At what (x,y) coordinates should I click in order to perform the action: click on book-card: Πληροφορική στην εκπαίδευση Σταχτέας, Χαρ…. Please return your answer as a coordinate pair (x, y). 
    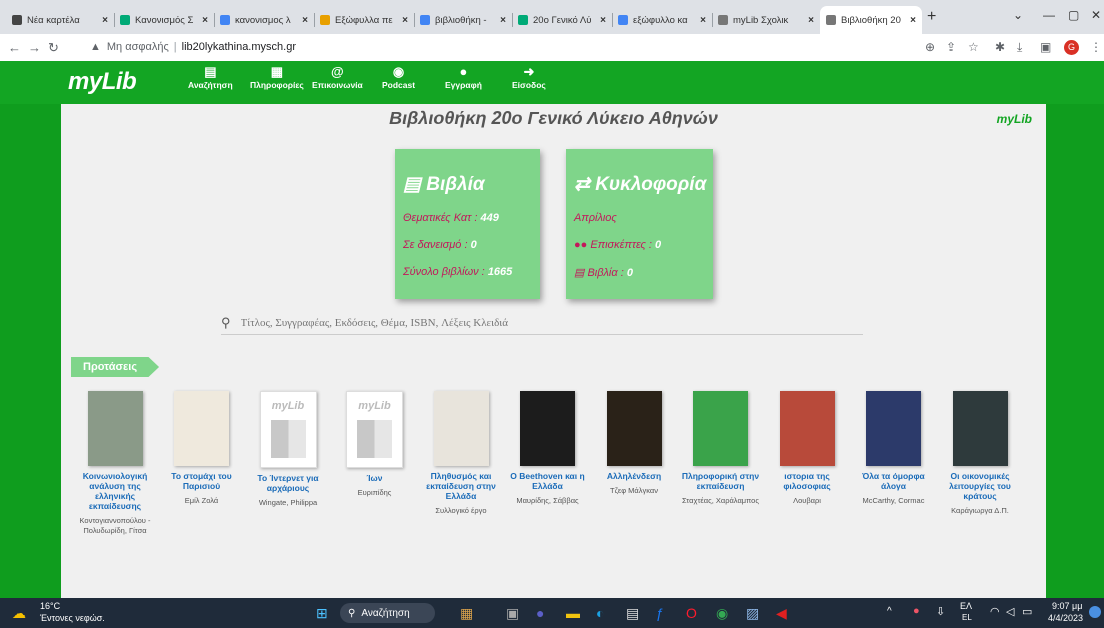
    Looking at the image, I should click on (721, 448).